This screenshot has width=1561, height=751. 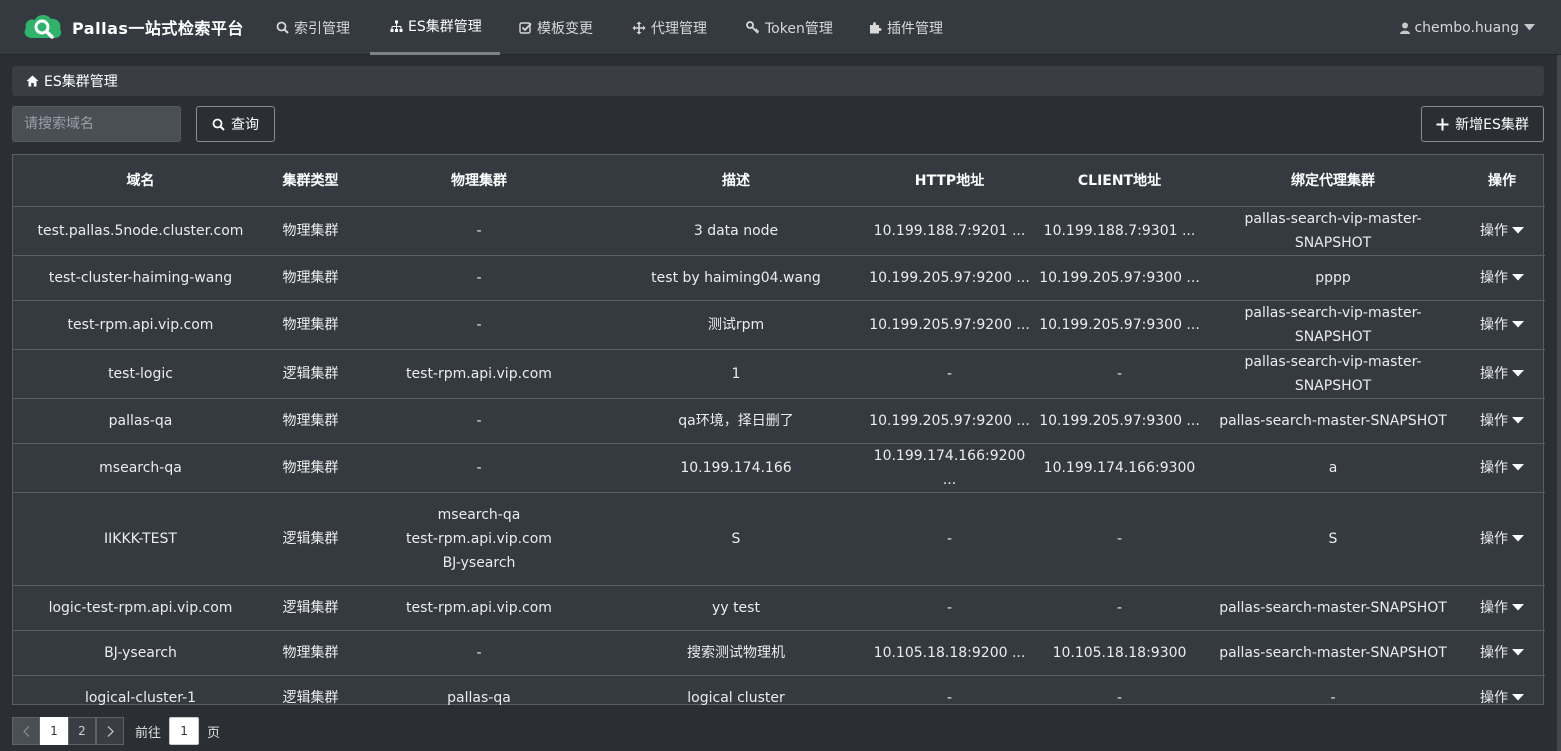 I want to click on arrows-icon, so click(x=639, y=27).